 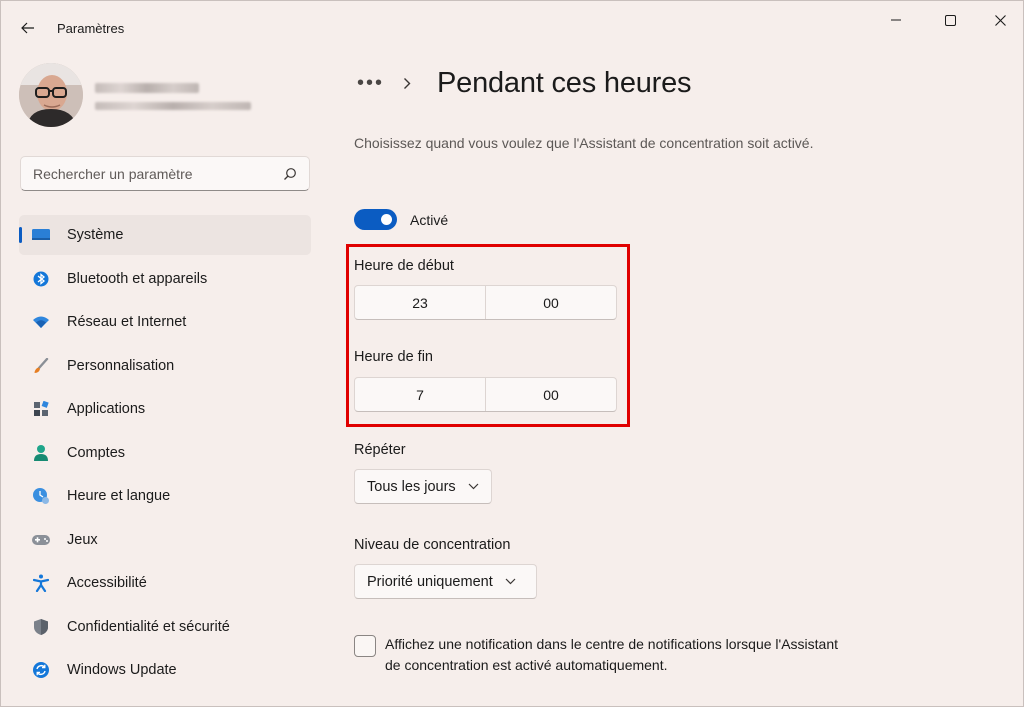 What do you see at coordinates (564, 82) in the screenshot?
I see `page-title: Pendant ces heures` at bounding box center [564, 82].